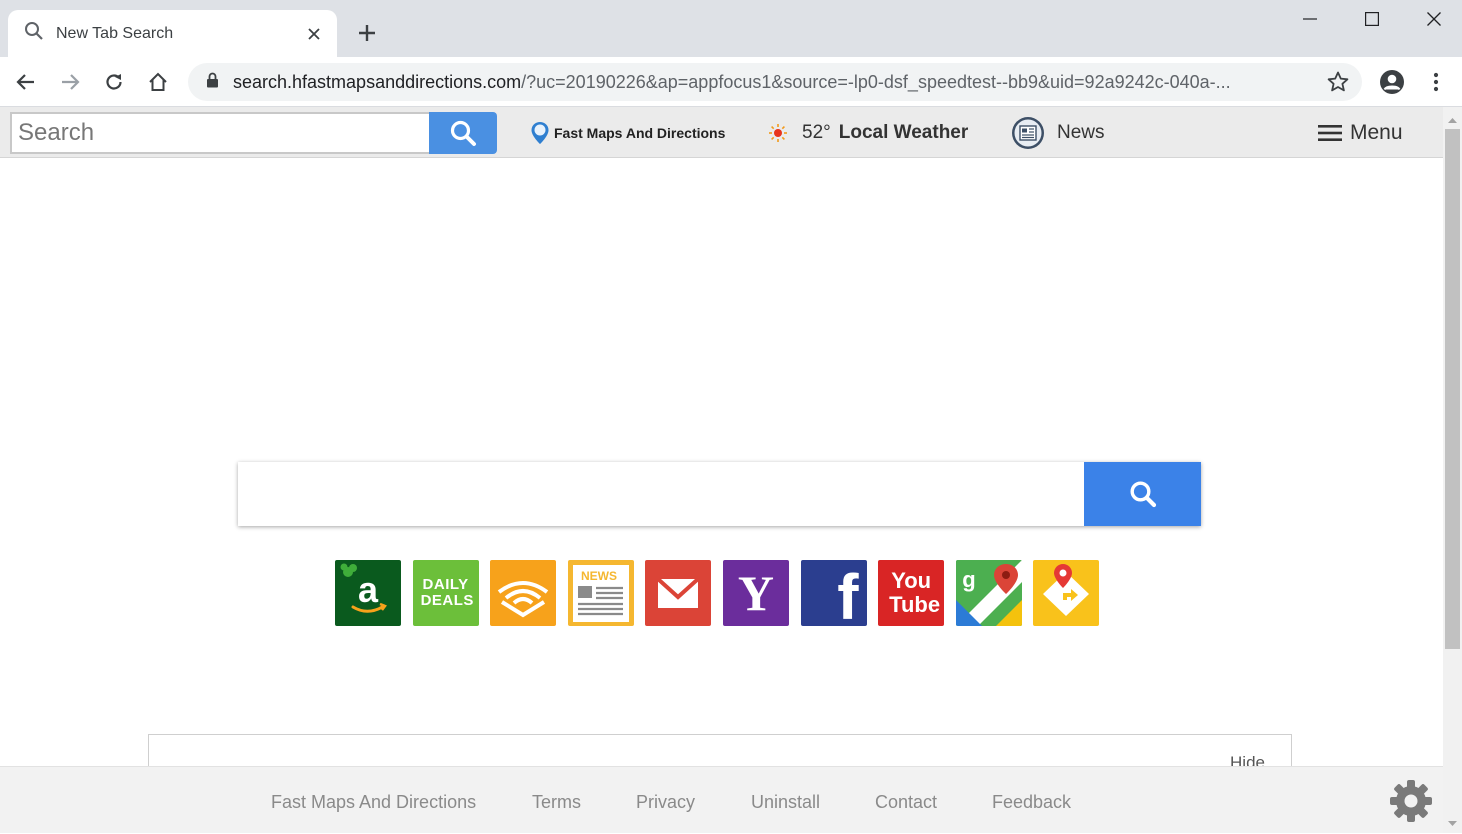  What do you see at coordinates (1411, 801) in the screenshot?
I see `gear-icon` at bounding box center [1411, 801].